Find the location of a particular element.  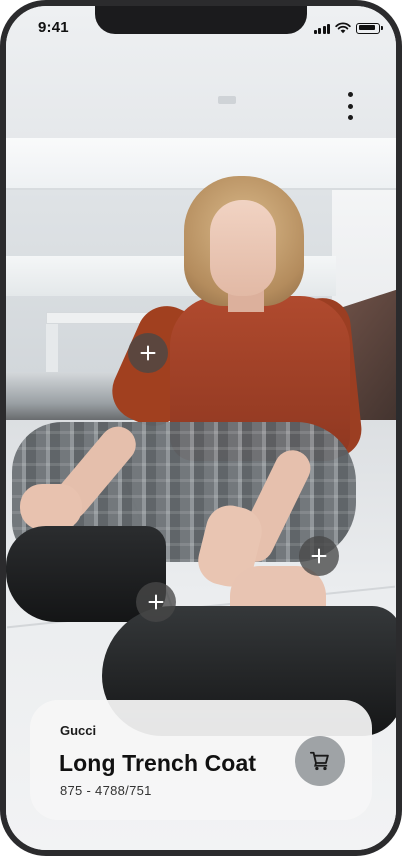

add-to-cart-button is located at coordinates (320, 761).